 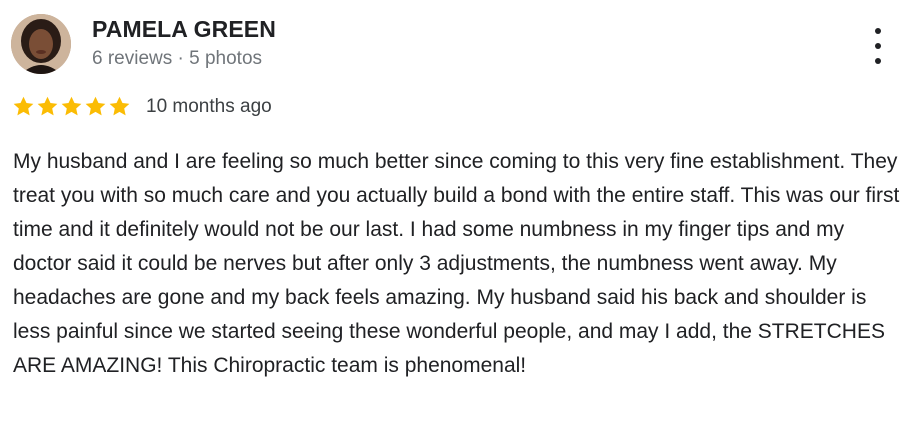 I want to click on more-options-button, so click(x=878, y=46).